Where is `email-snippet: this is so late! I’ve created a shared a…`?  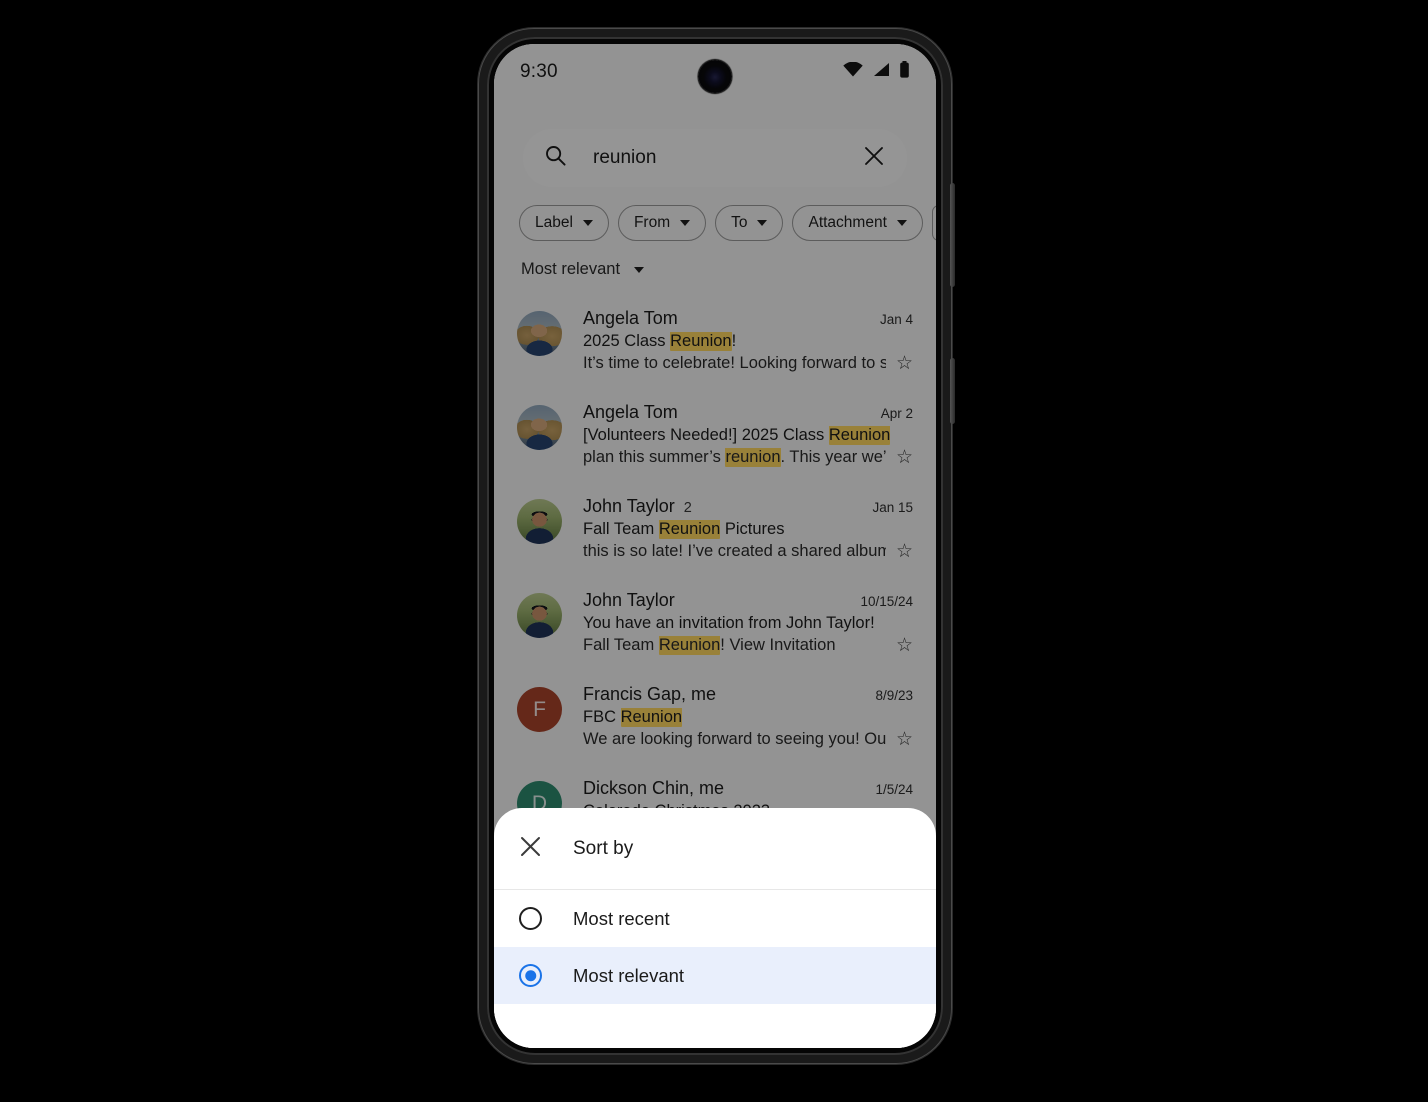
email-snippet: this is so late! I’ve created a shared a… is located at coordinates (734, 551).